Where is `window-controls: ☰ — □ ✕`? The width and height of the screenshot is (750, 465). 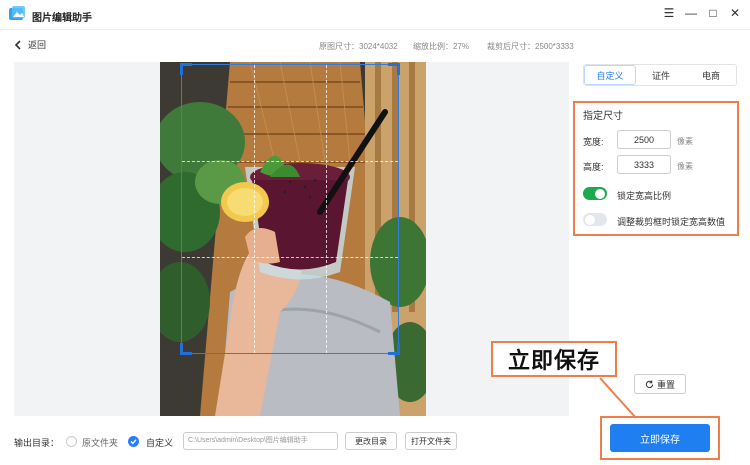
window-controls: ☰ — □ ✕ is located at coordinates (702, 13).